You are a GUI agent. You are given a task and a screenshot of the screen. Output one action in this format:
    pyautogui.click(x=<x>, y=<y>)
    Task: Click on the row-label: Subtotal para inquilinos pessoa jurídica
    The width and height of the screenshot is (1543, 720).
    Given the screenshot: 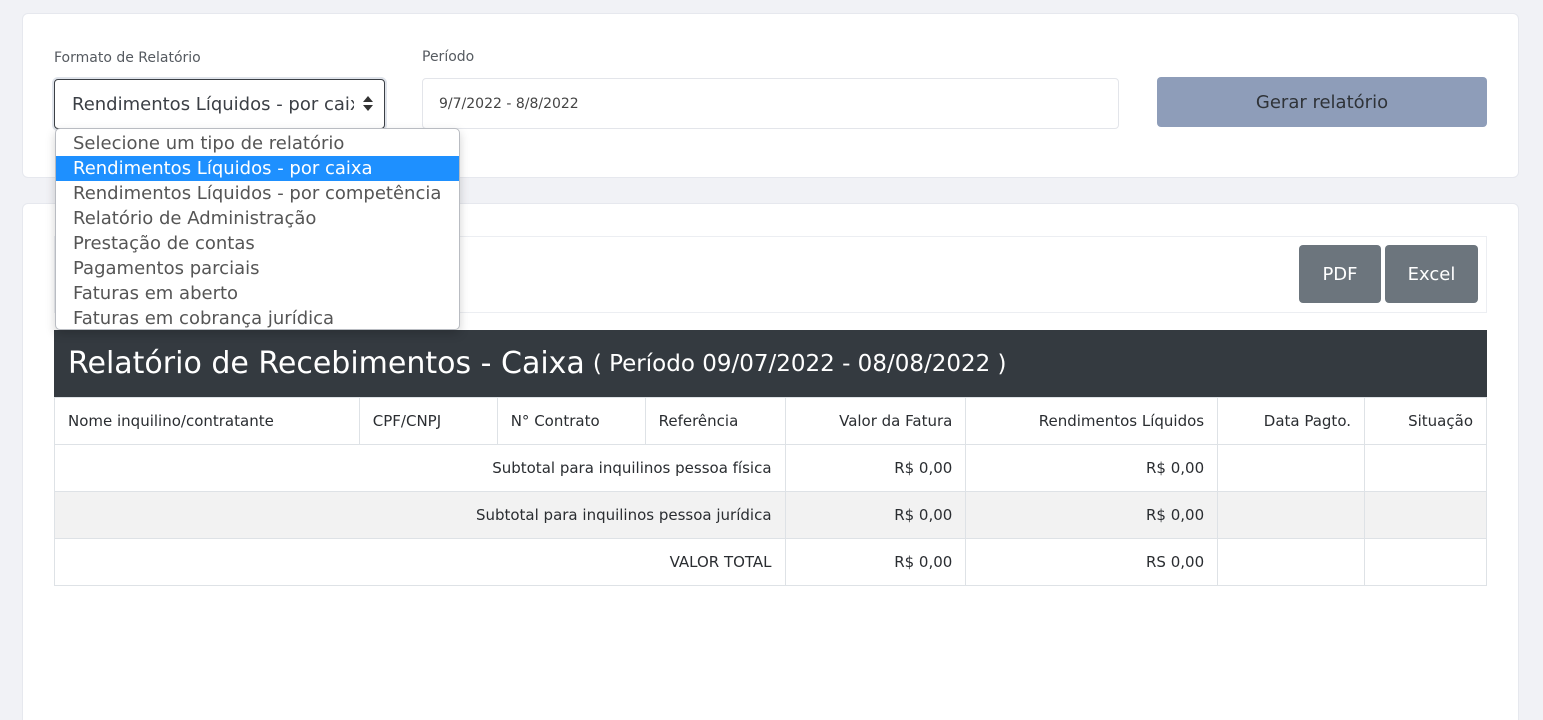 What is the action you would take?
    pyautogui.click(x=420, y=515)
    